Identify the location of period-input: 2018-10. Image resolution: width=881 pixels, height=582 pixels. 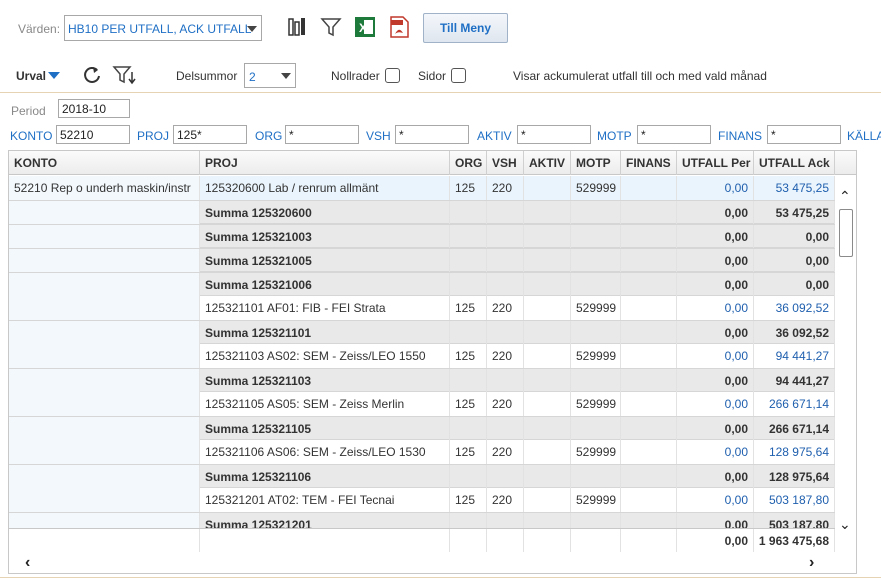
(94, 108).